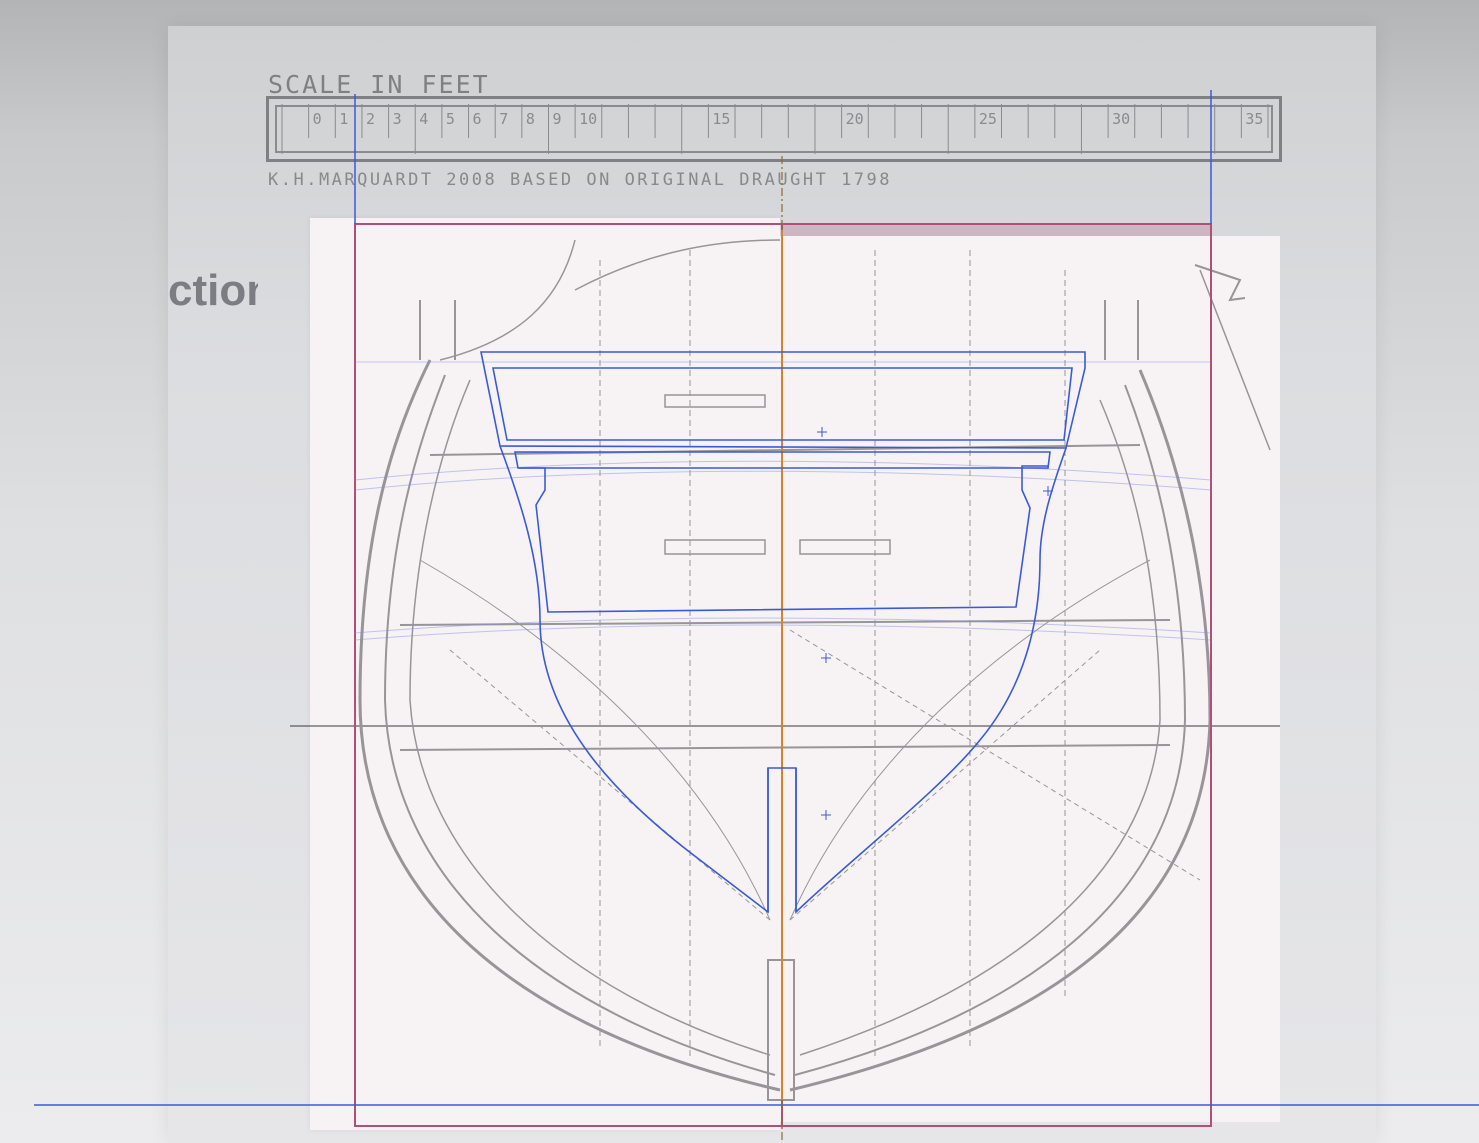 The height and width of the screenshot is (1143, 1479). I want to click on scale-number: 1, so click(343, 119).